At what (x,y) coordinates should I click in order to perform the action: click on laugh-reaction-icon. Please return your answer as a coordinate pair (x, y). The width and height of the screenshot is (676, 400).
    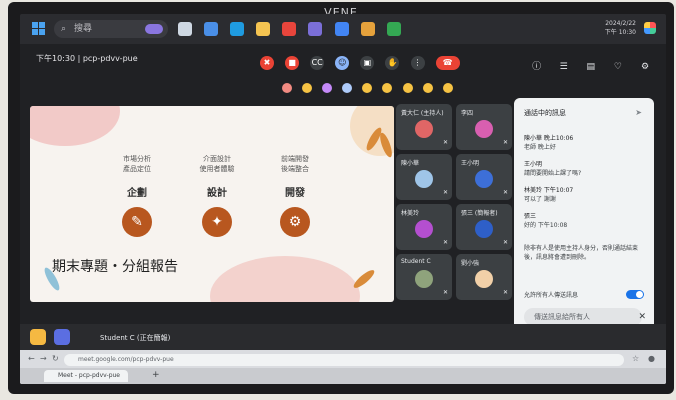
    Looking at the image, I should click on (367, 88).